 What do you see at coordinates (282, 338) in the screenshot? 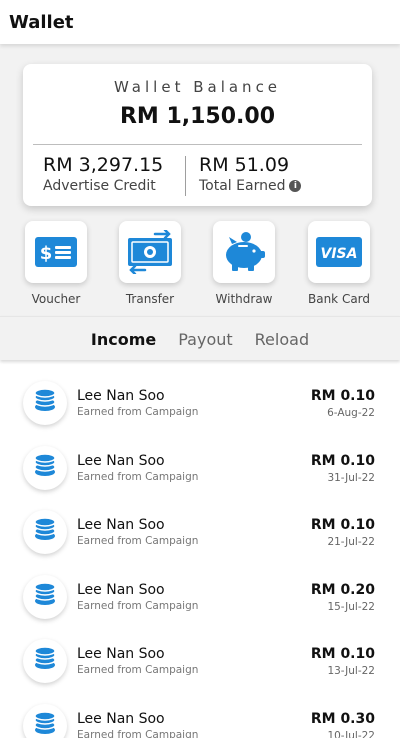
I see `tab-reload: Reload` at bounding box center [282, 338].